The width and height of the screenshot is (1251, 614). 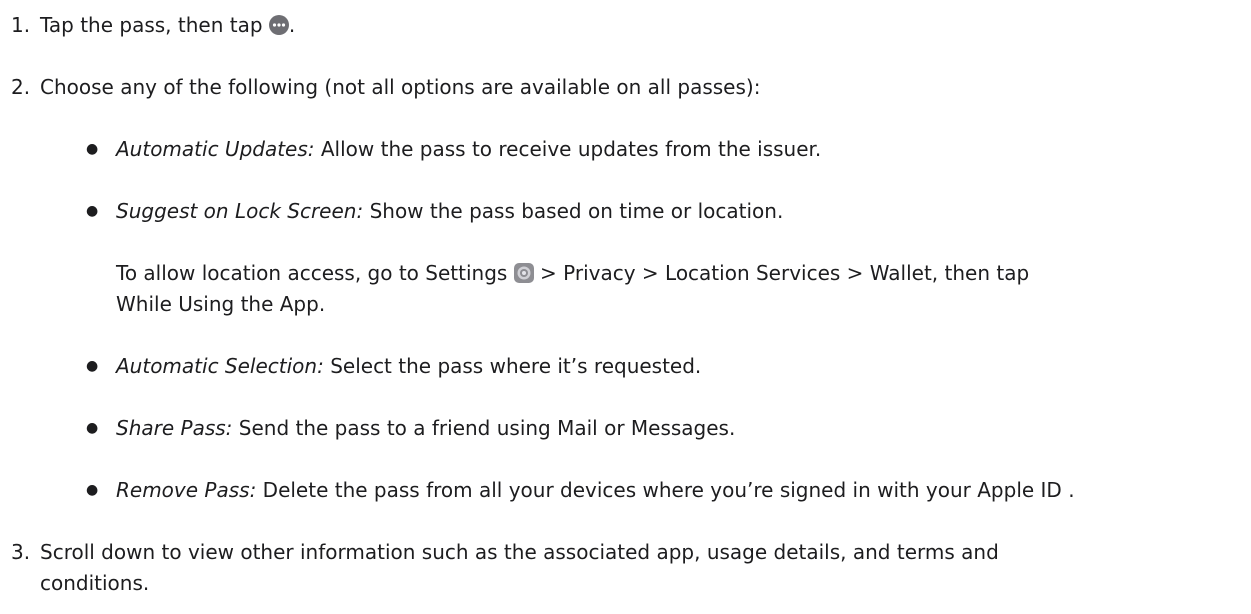 What do you see at coordinates (240, 211) in the screenshot?
I see `option-term: Suggest on Lock Screen:` at bounding box center [240, 211].